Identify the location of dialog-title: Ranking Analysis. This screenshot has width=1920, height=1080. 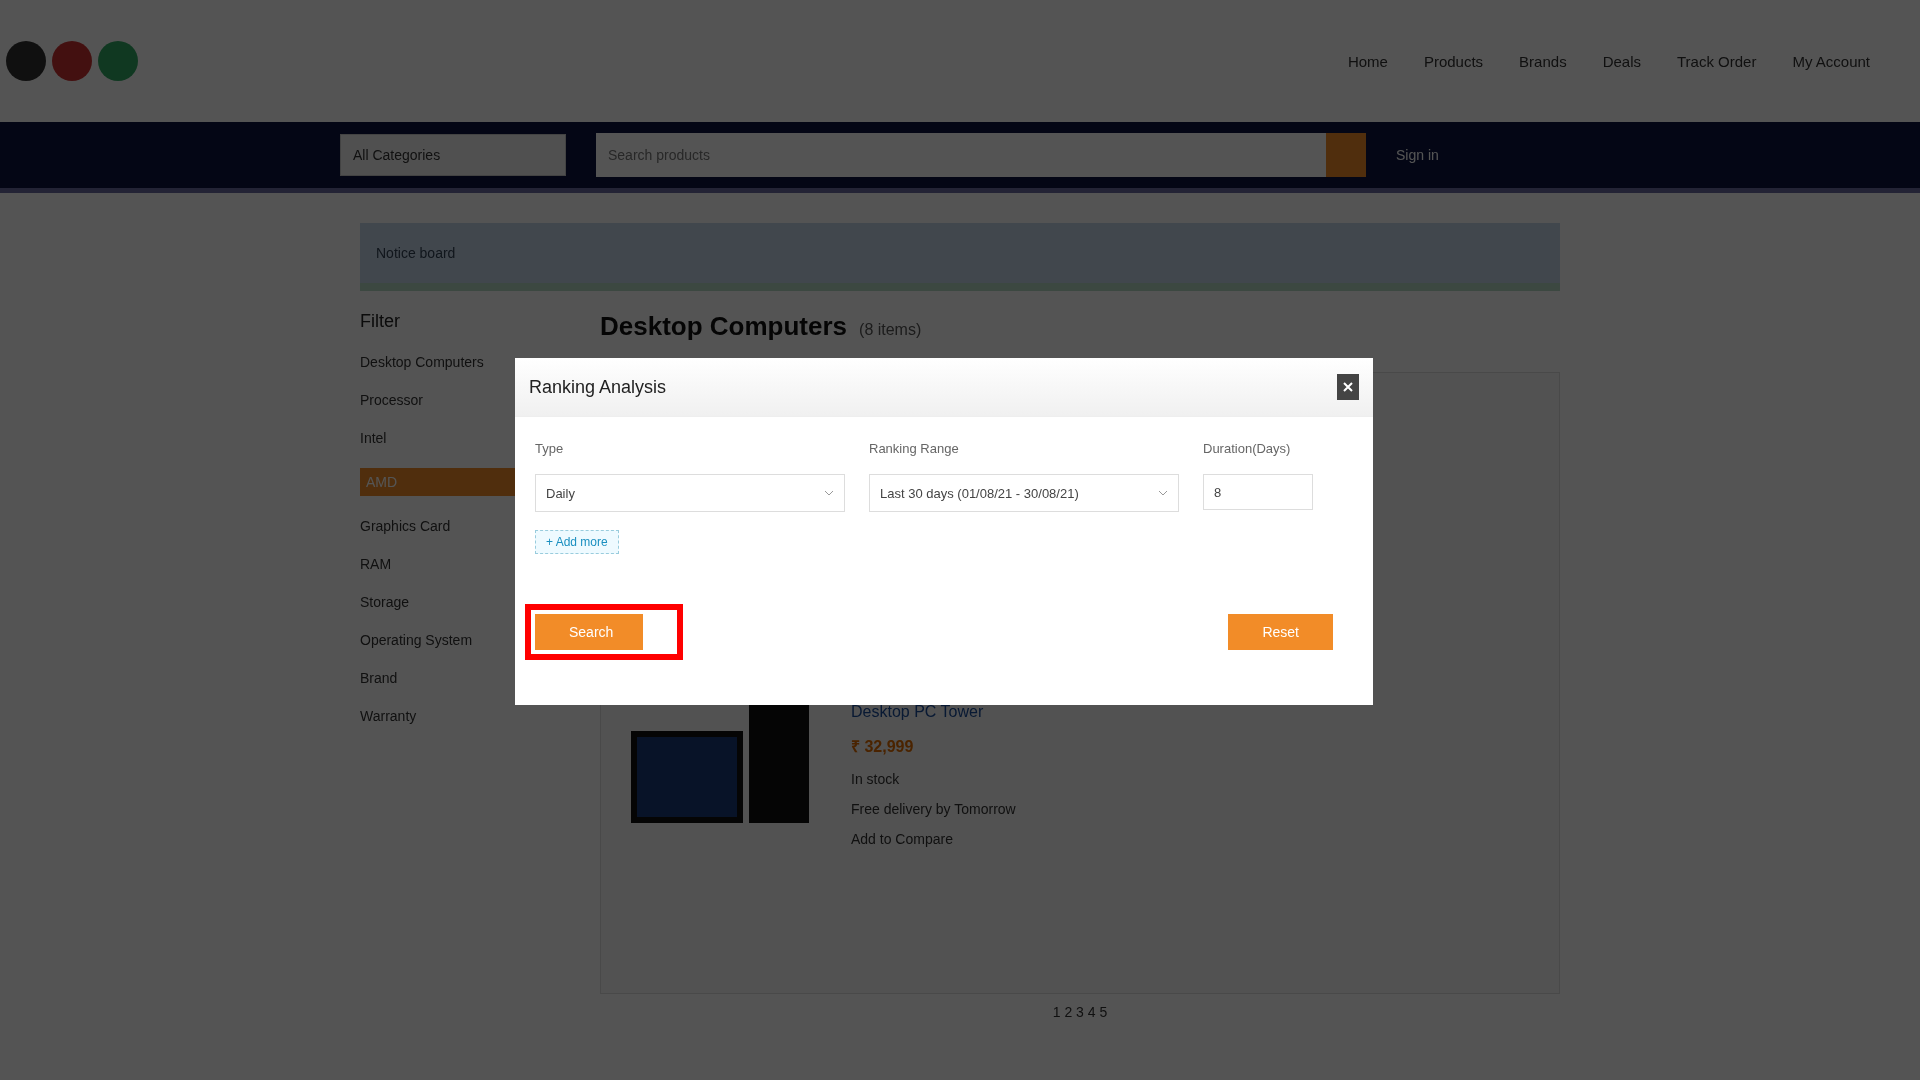
(598, 387).